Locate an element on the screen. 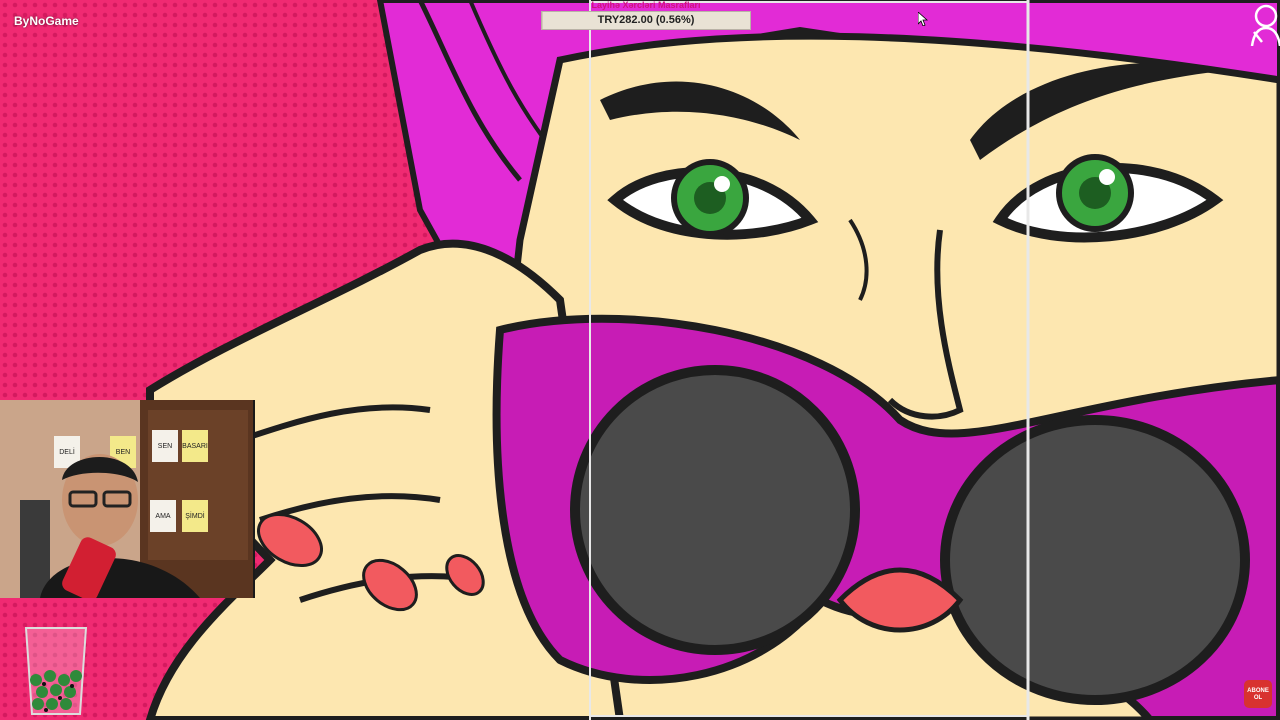  cursor-icon is located at coordinates (923, 19).